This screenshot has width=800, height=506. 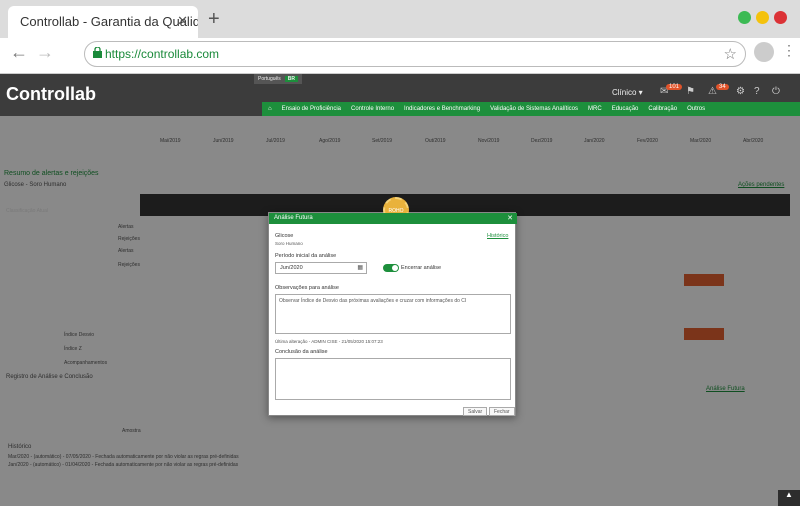 I want to click on window-maximize-button, so click(x=744, y=17).